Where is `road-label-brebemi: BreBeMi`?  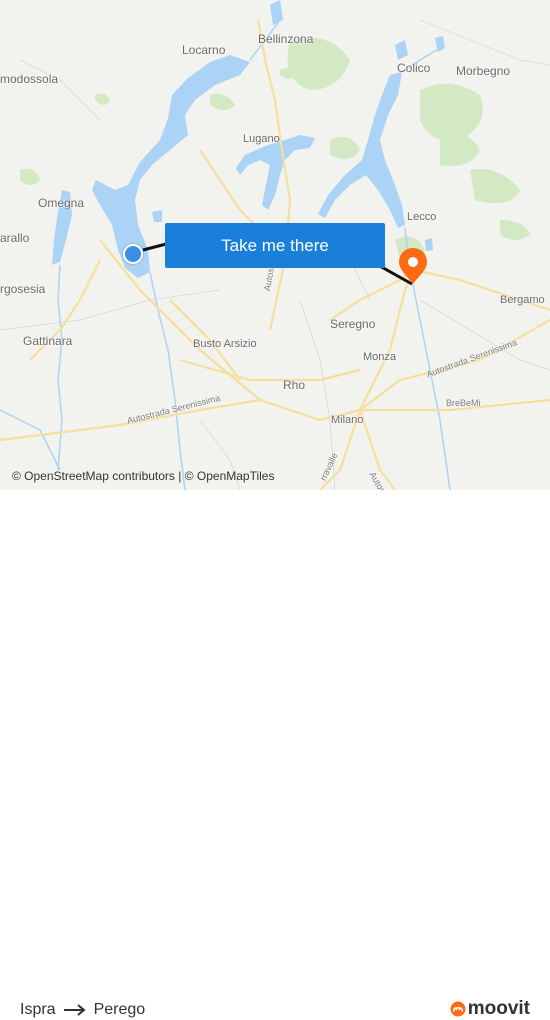
road-label-brebemi: BreBeMi is located at coordinates (463, 403).